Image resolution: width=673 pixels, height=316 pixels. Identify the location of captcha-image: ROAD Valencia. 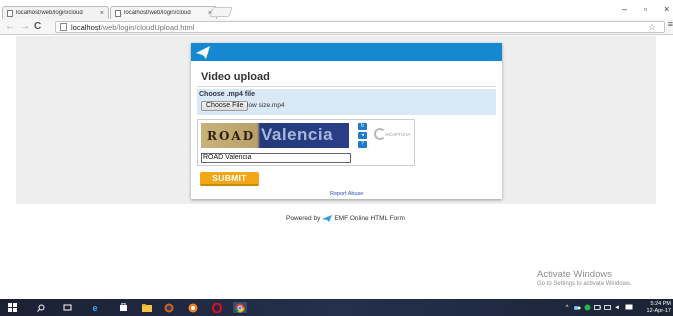
(275, 135).